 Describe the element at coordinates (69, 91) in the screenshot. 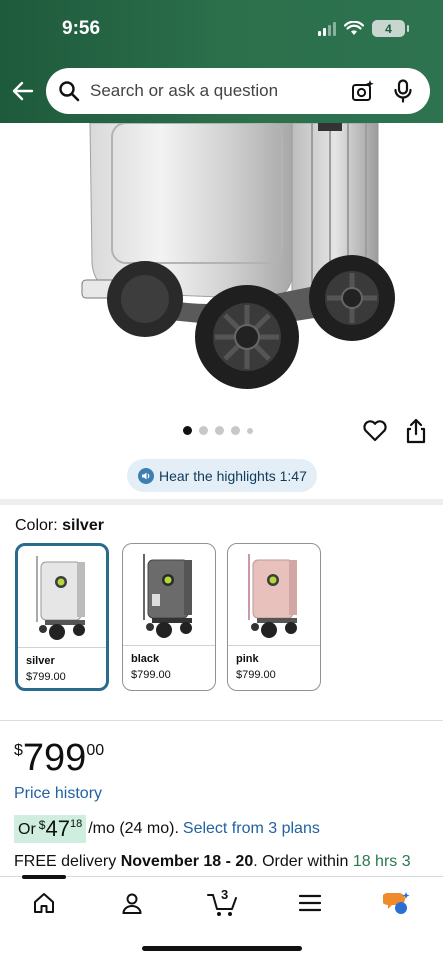

I see `search-icon` at that location.